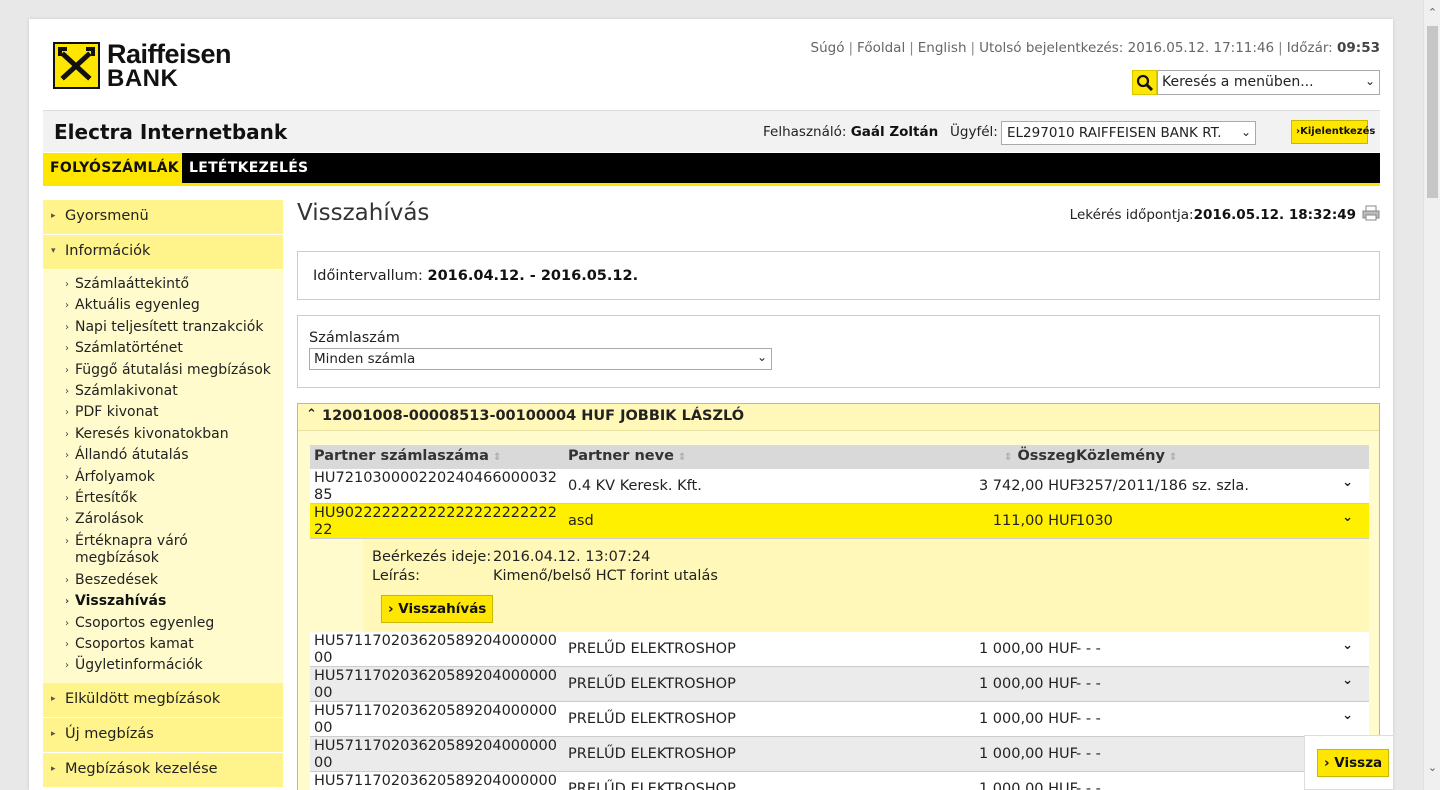 Image resolution: width=1440 pixels, height=790 pixels. I want to click on raiffeisen-logo: Raiffeisen BANK, so click(148, 65).